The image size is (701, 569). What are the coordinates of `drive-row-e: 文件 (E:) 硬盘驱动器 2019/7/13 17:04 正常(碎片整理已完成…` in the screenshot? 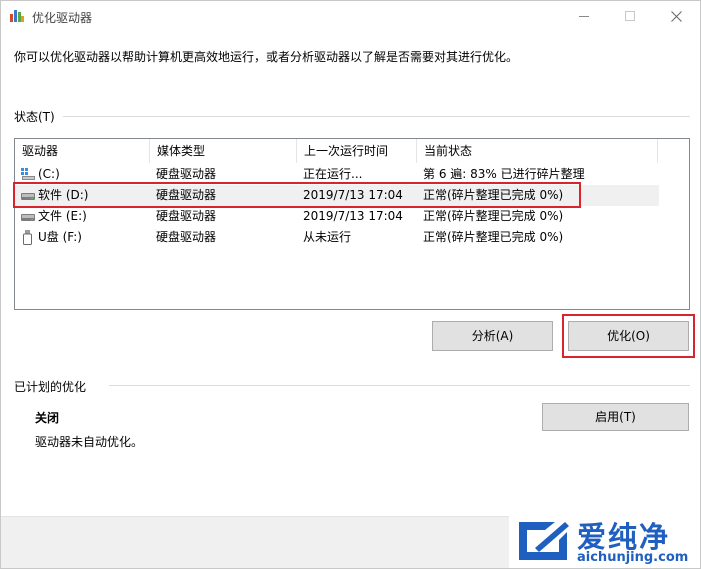 It's located at (337, 216).